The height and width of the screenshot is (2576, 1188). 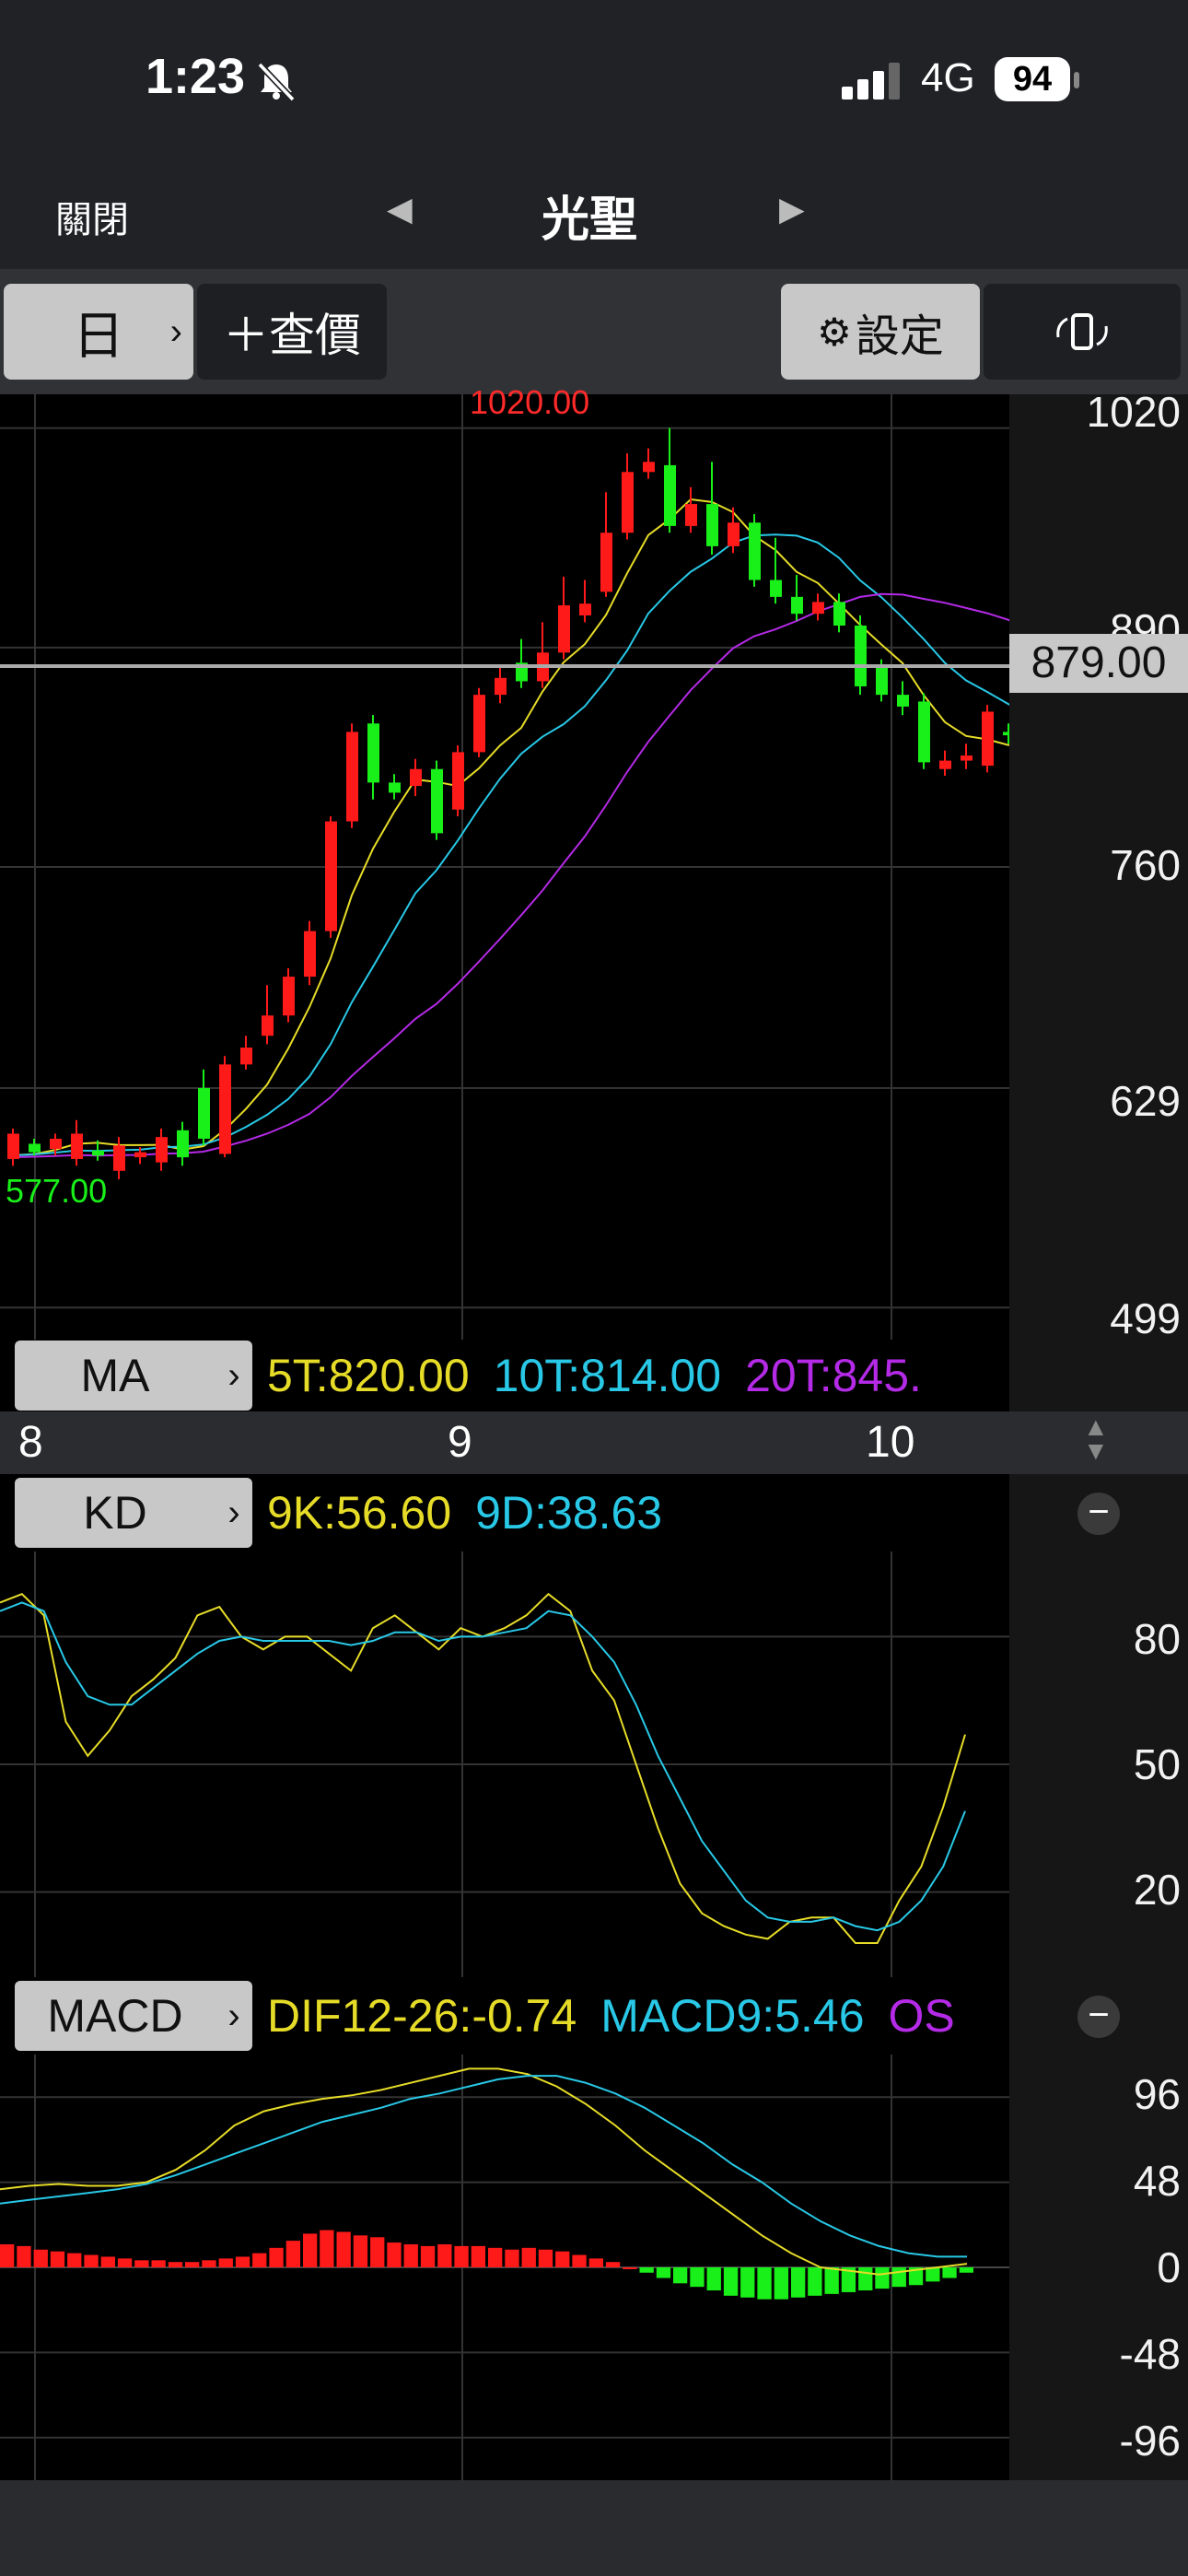 What do you see at coordinates (98, 335) in the screenshot?
I see `period-label: 日` at bounding box center [98, 335].